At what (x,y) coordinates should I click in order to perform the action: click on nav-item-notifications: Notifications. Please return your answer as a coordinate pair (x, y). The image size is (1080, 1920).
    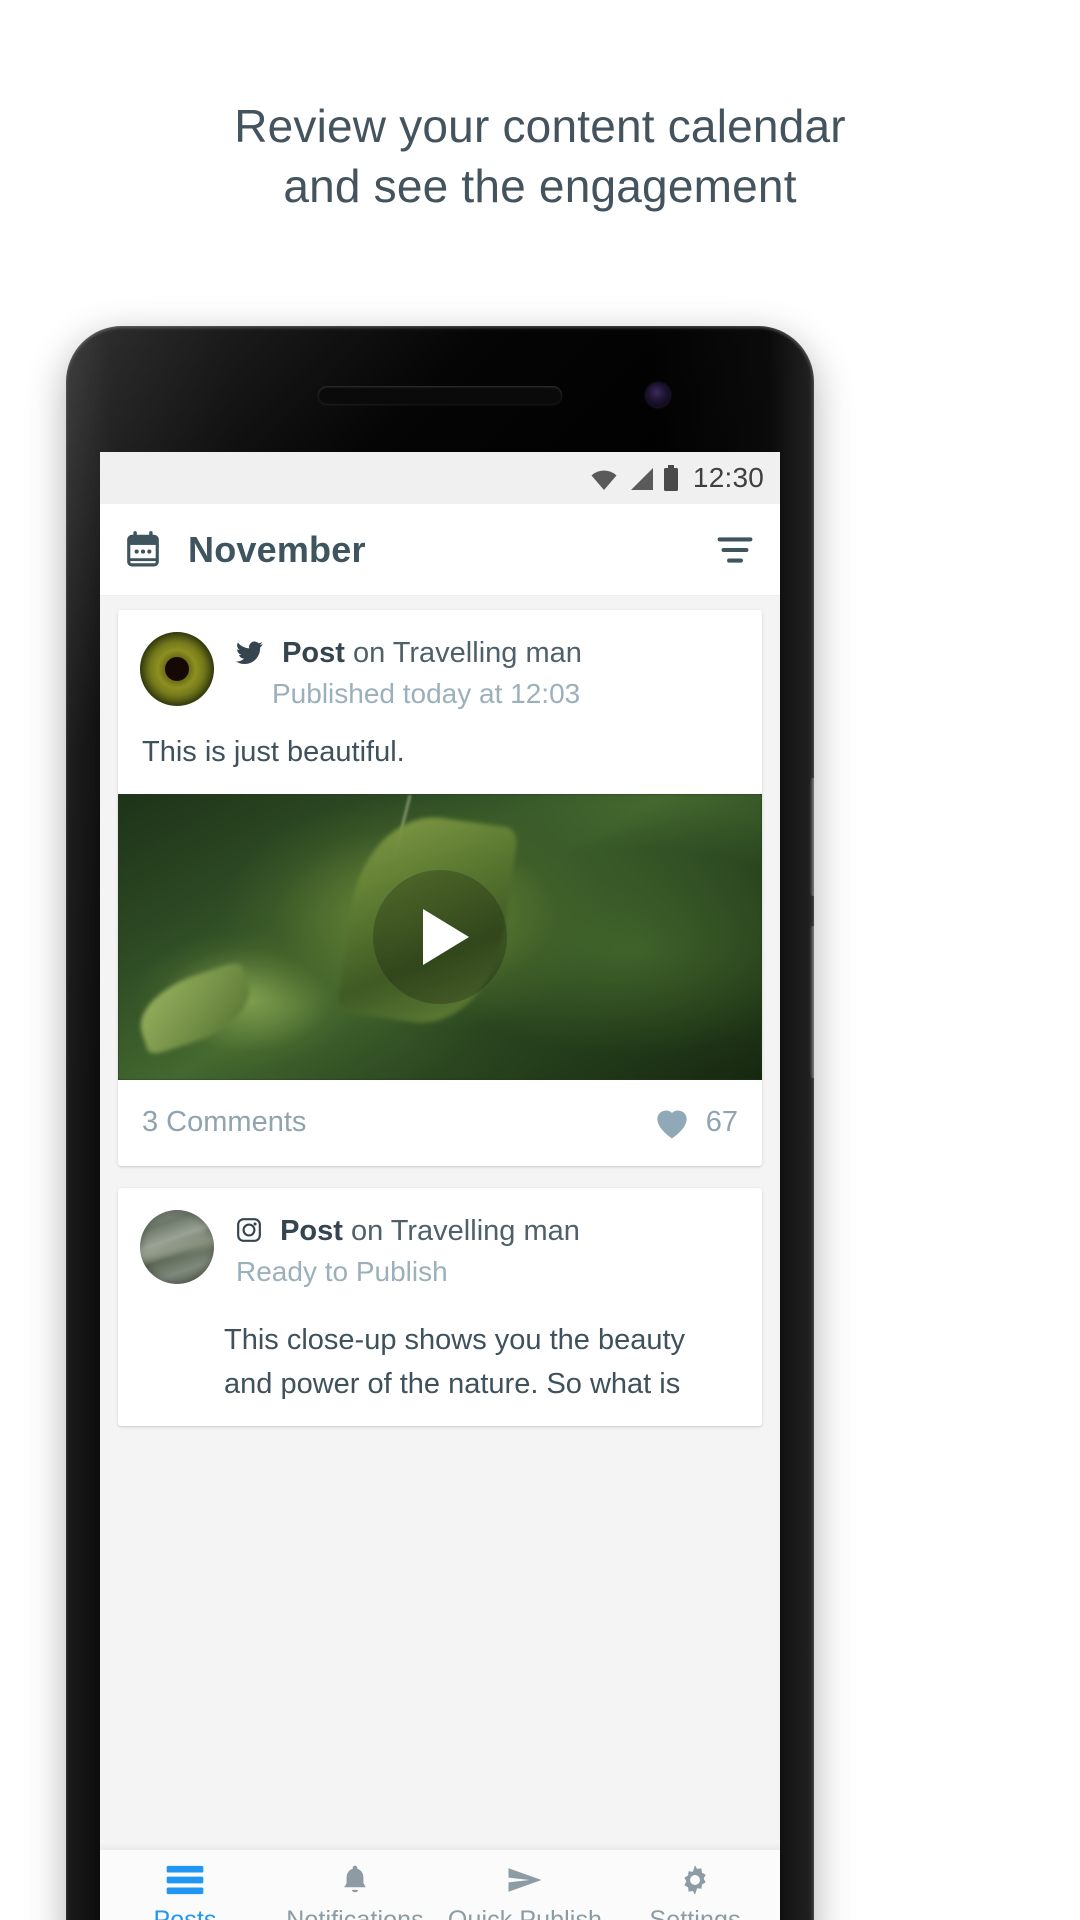
    Looking at the image, I should click on (355, 1885).